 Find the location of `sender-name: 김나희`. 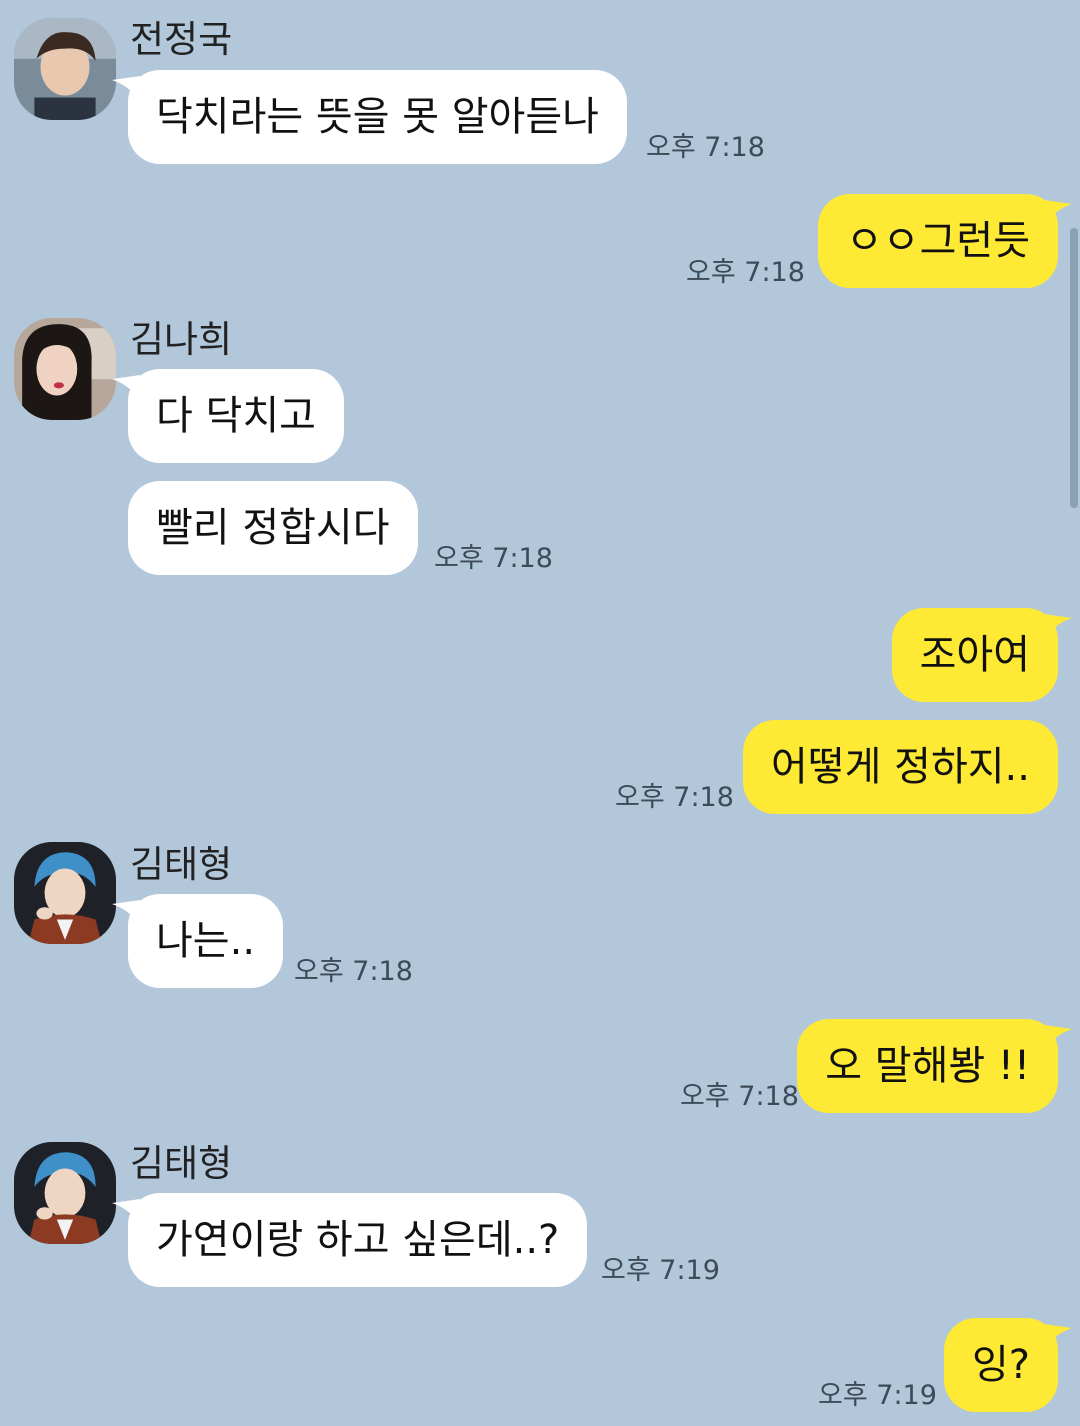

sender-name: 김나희 is located at coordinates (181, 339).